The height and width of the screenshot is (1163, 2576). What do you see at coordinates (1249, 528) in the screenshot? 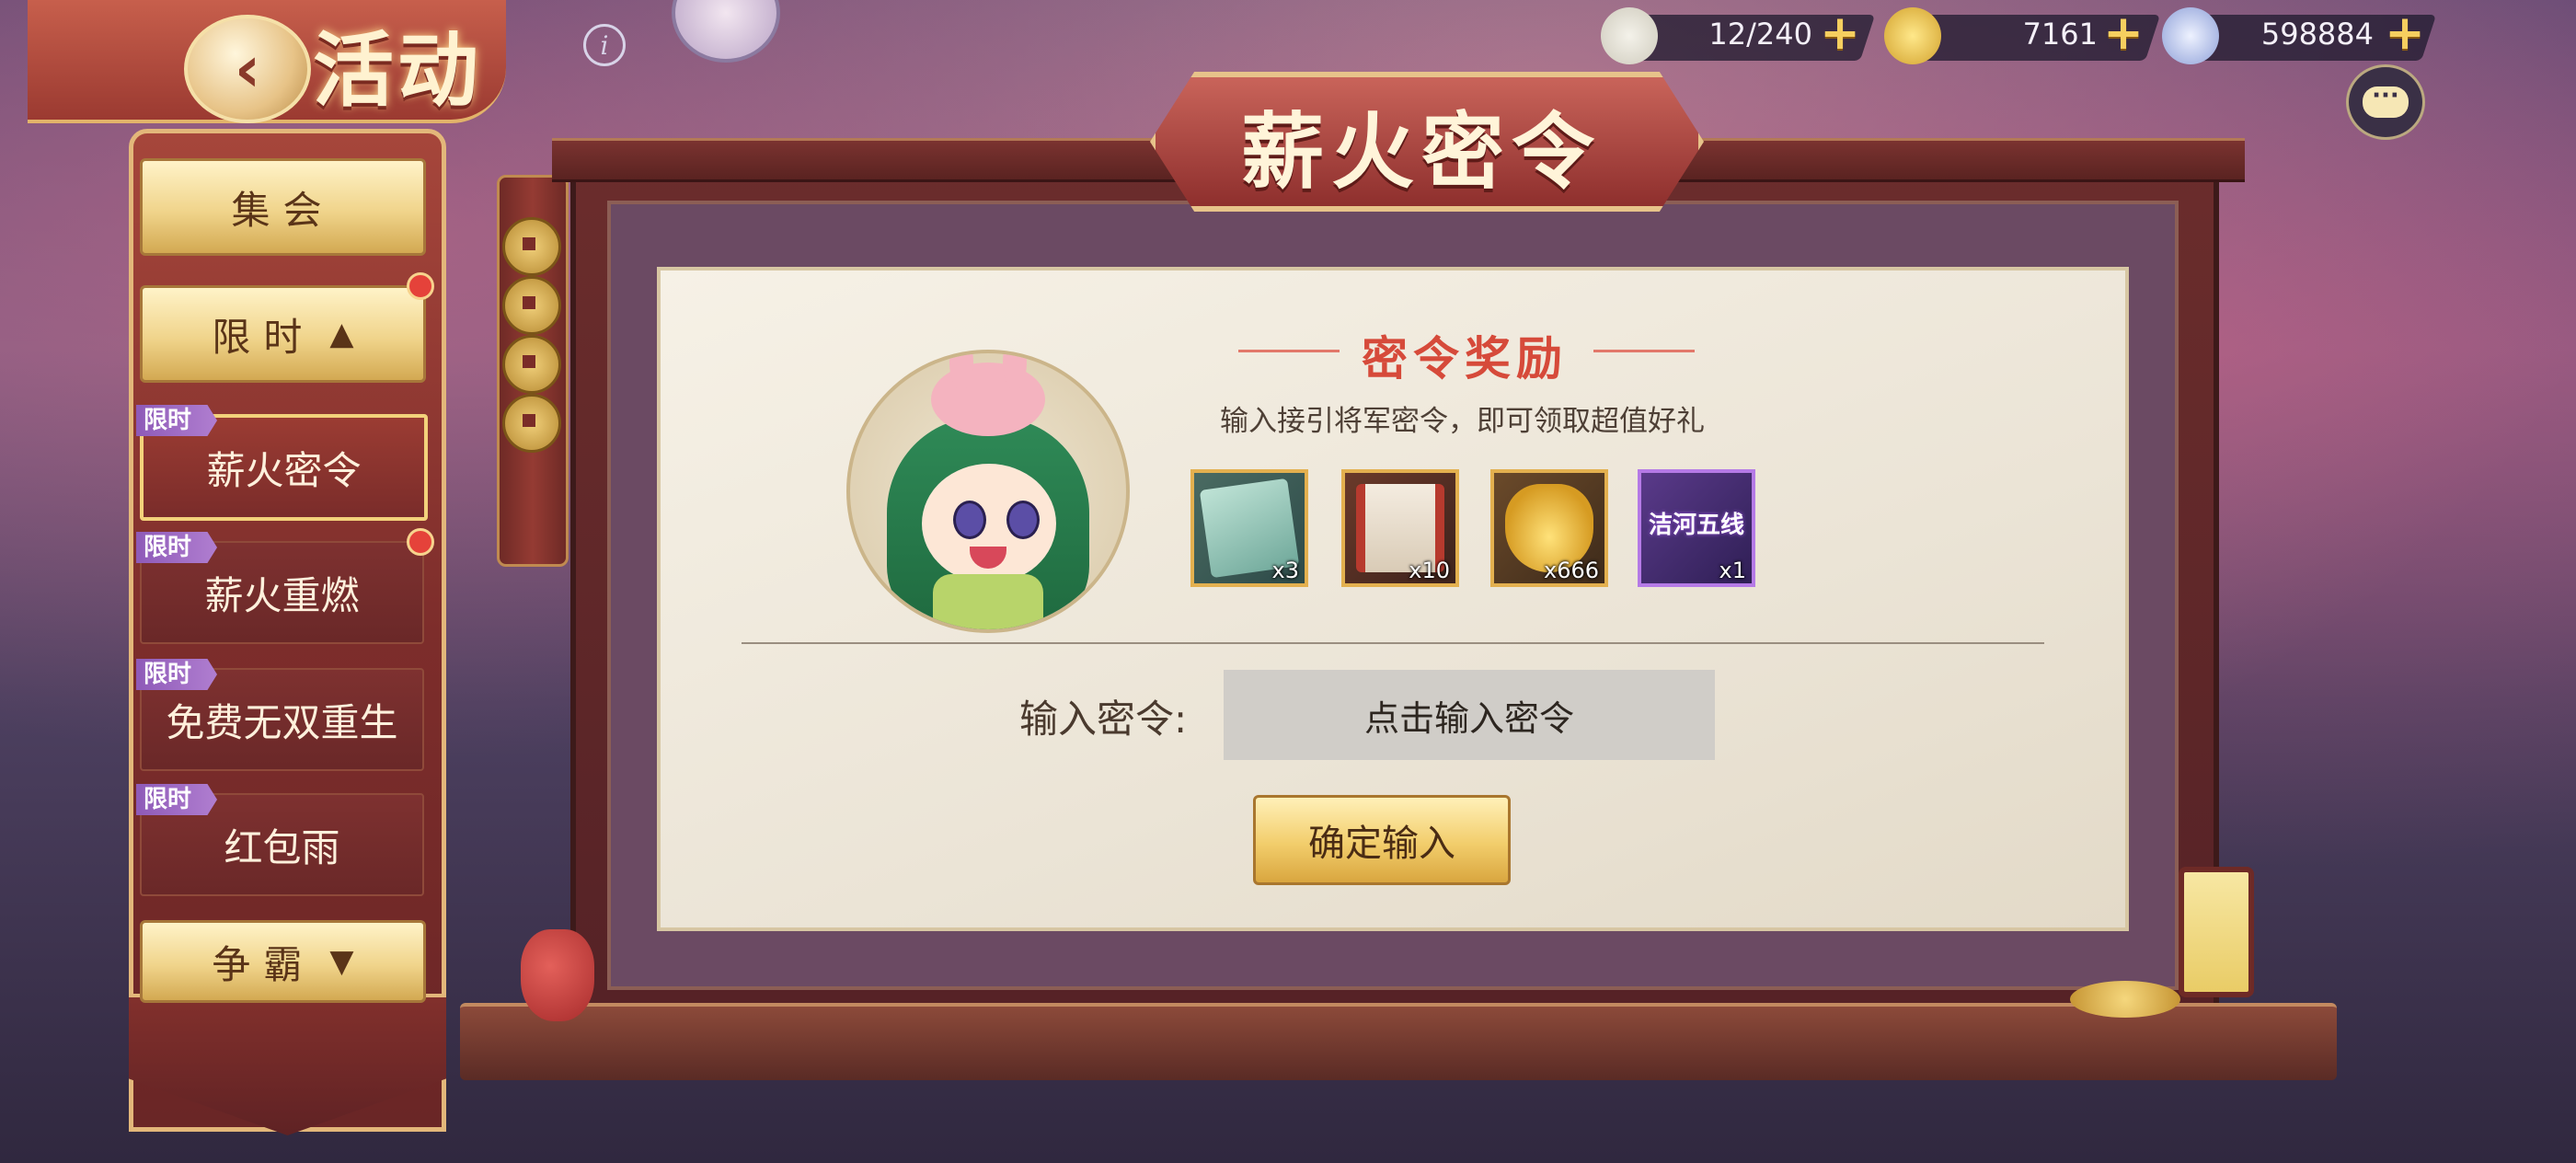
I see `reward-item-dragon-card: x3` at bounding box center [1249, 528].